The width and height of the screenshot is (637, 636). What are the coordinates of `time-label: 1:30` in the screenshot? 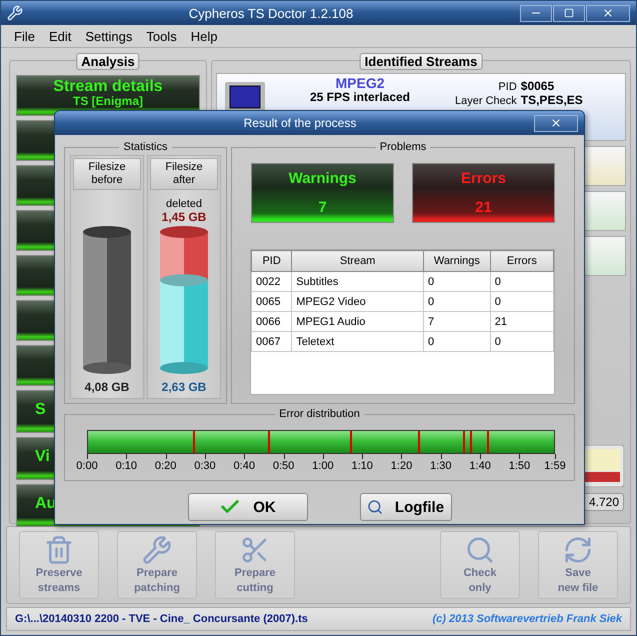 It's located at (441, 466).